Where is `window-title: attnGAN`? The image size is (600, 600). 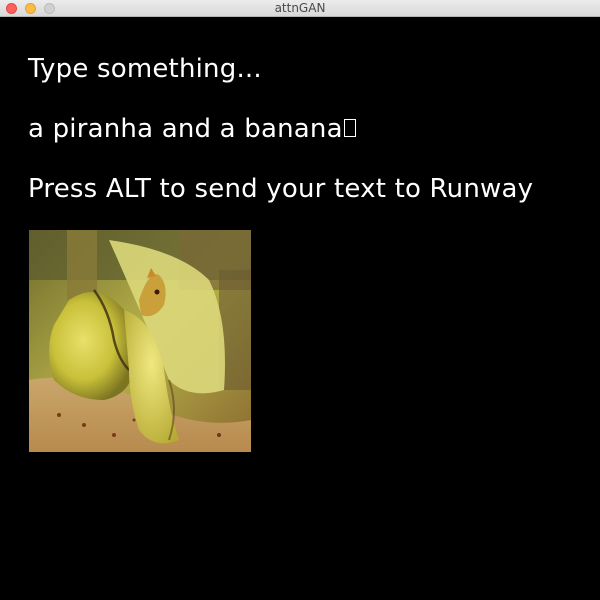
window-title: attnGAN is located at coordinates (300, 8).